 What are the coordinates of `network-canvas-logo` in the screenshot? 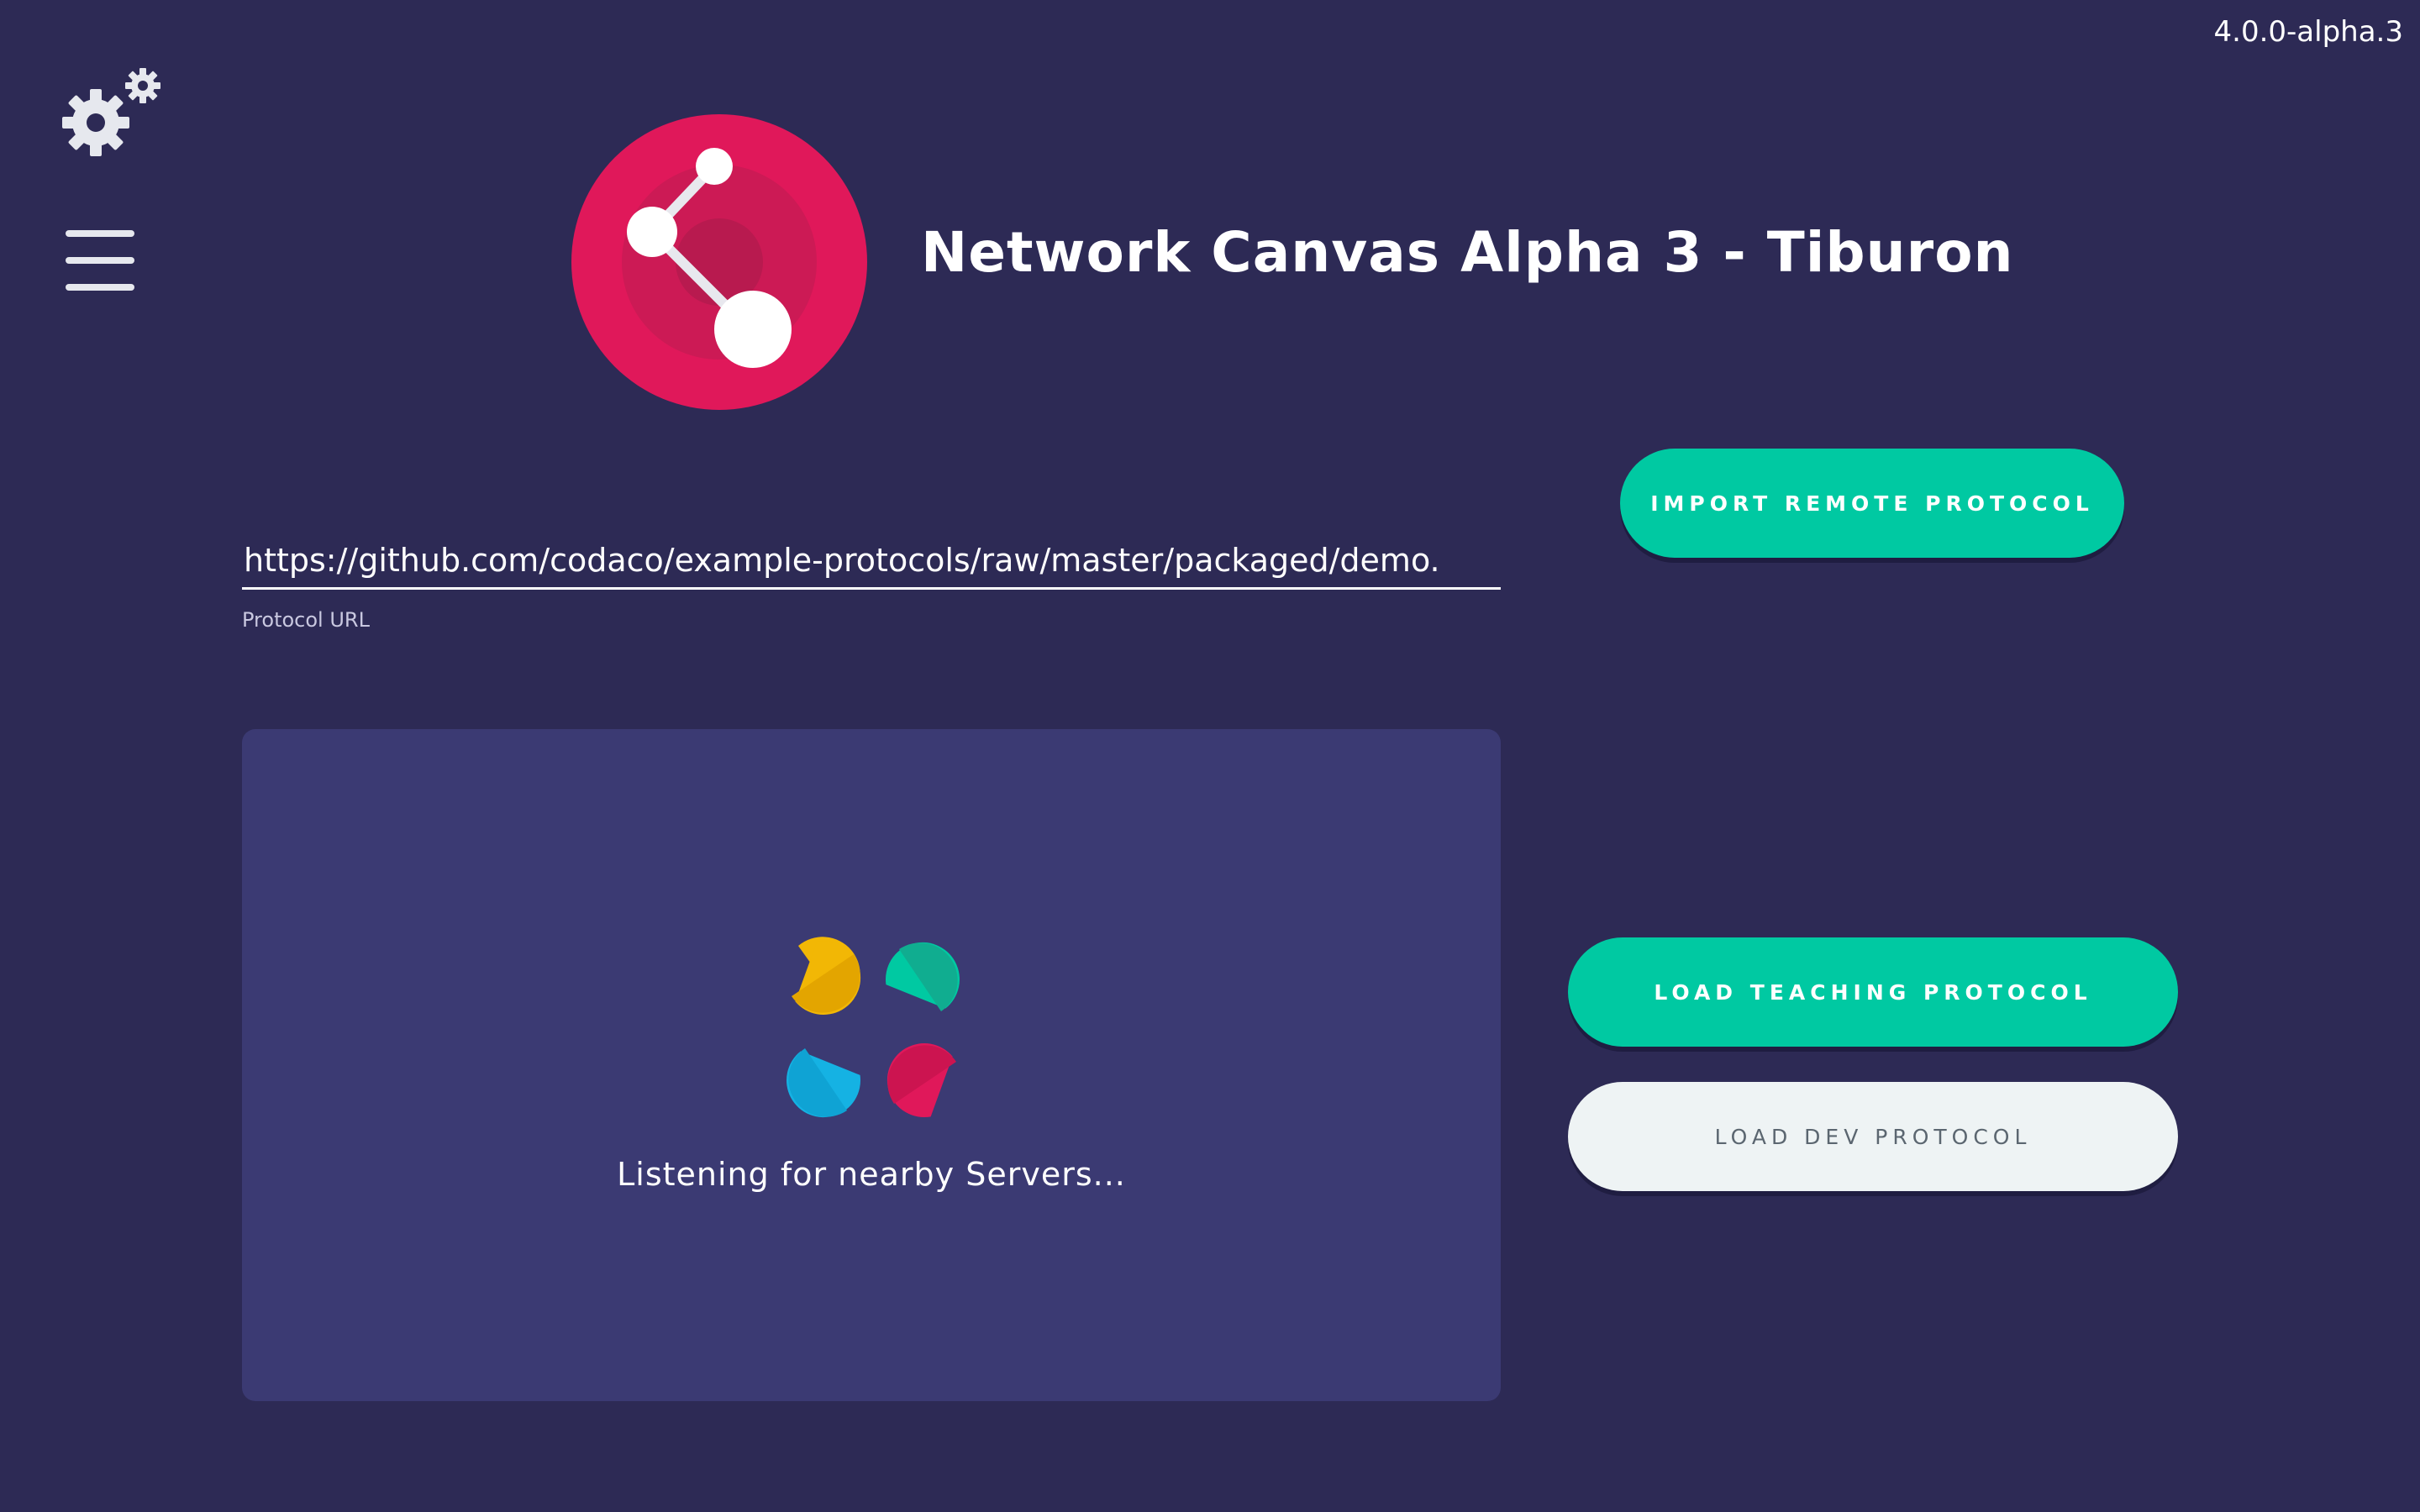 It's located at (719, 262).